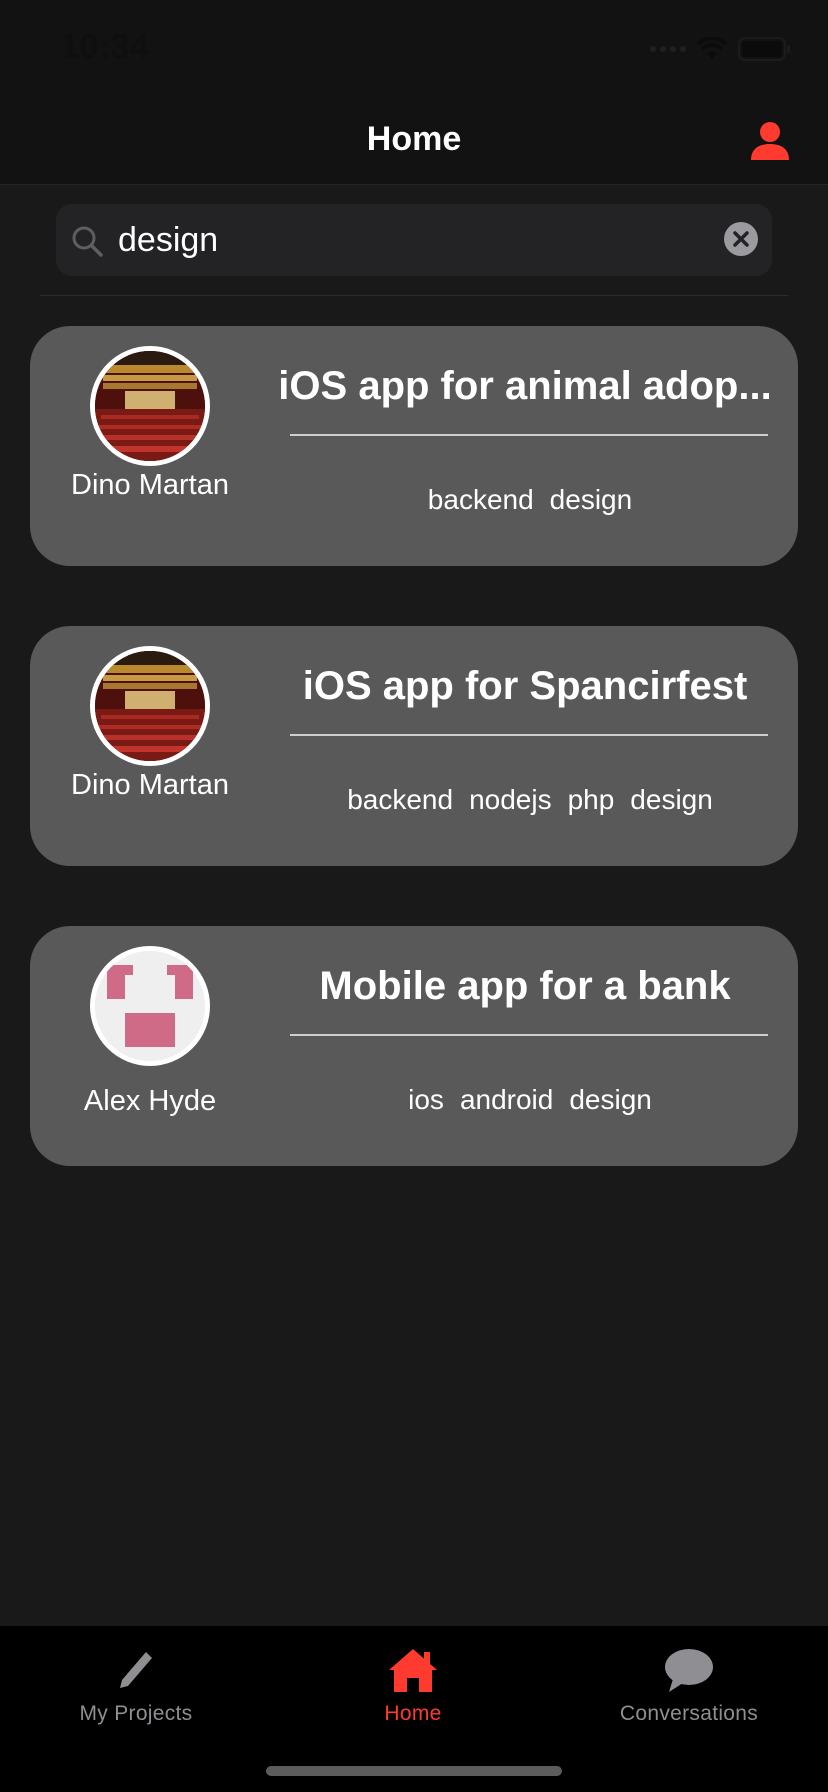 This screenshot has height=1792, width=828. I want to click on status-icons, so click(721, 49).